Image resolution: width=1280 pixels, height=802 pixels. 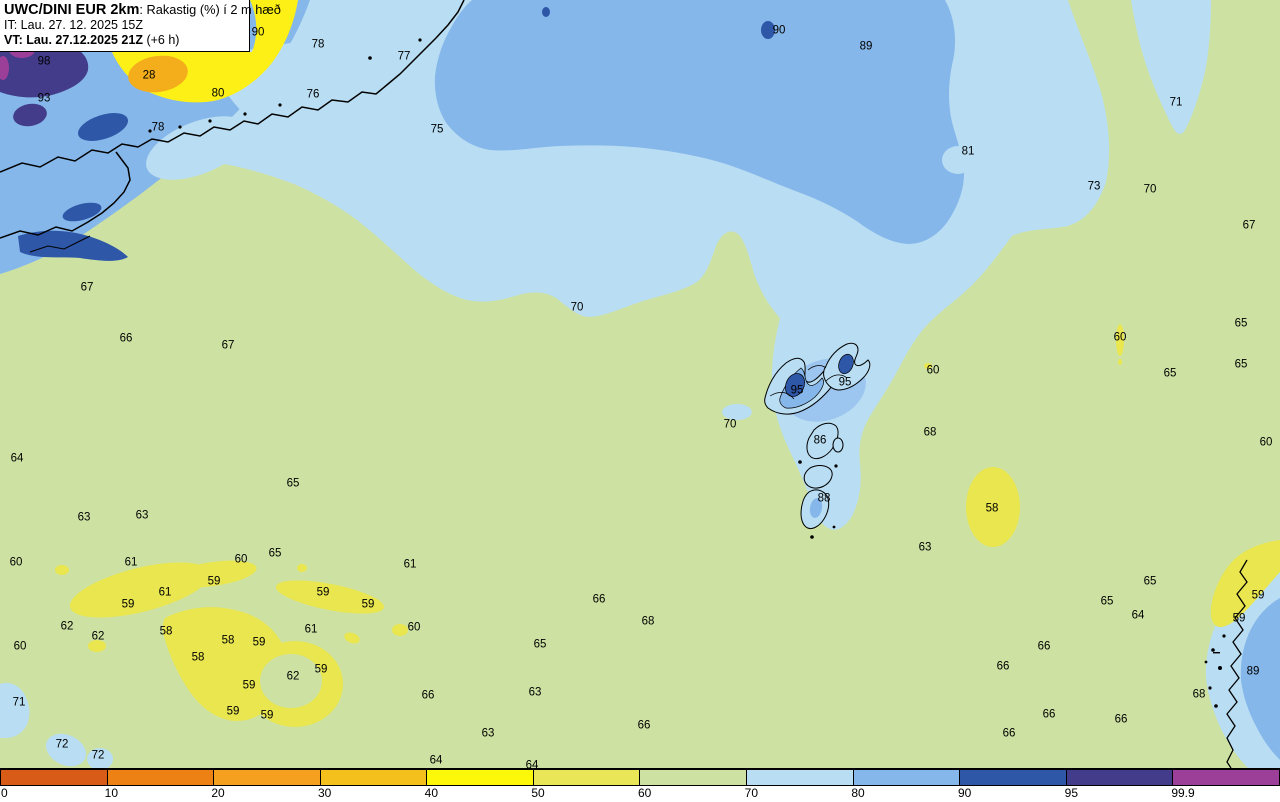 What do you see at coordinates (751, 793) in the screenshot?
I see `colorbar-tick: 70` at bounding box center [751, 793].